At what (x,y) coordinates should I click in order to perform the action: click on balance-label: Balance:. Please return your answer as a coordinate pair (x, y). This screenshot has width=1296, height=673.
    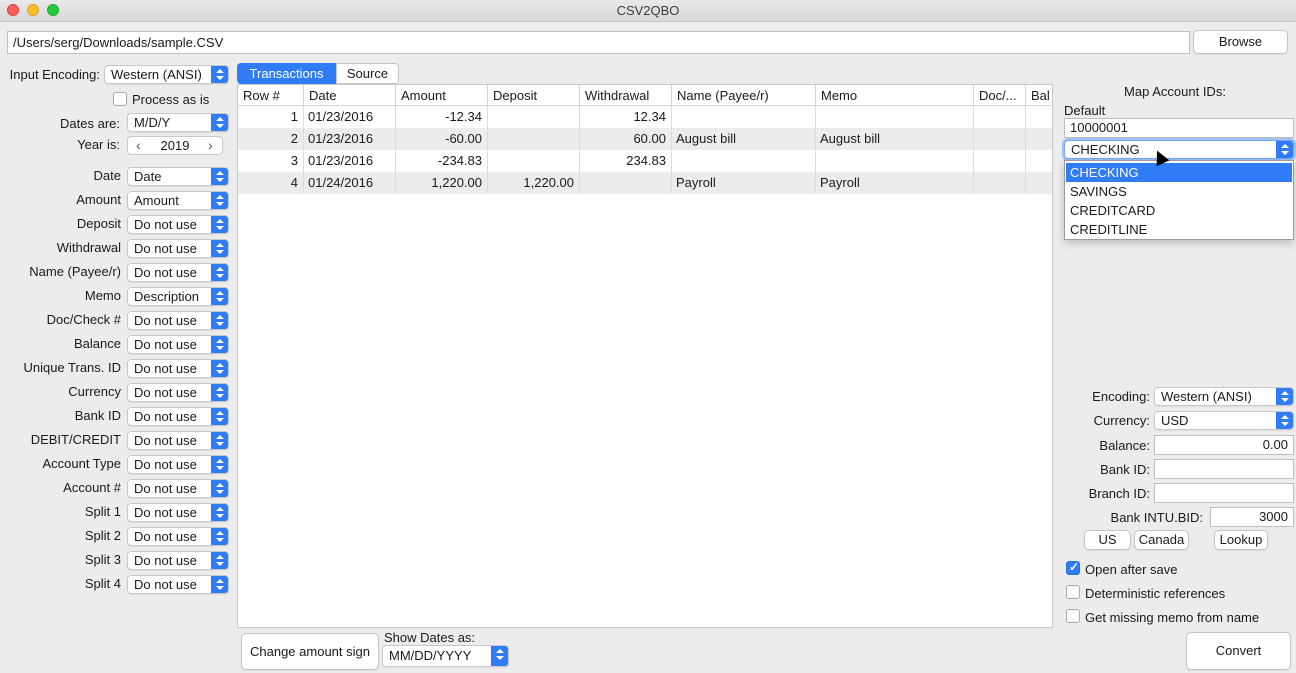
    Looking at the image, I should click on (1124, 445).